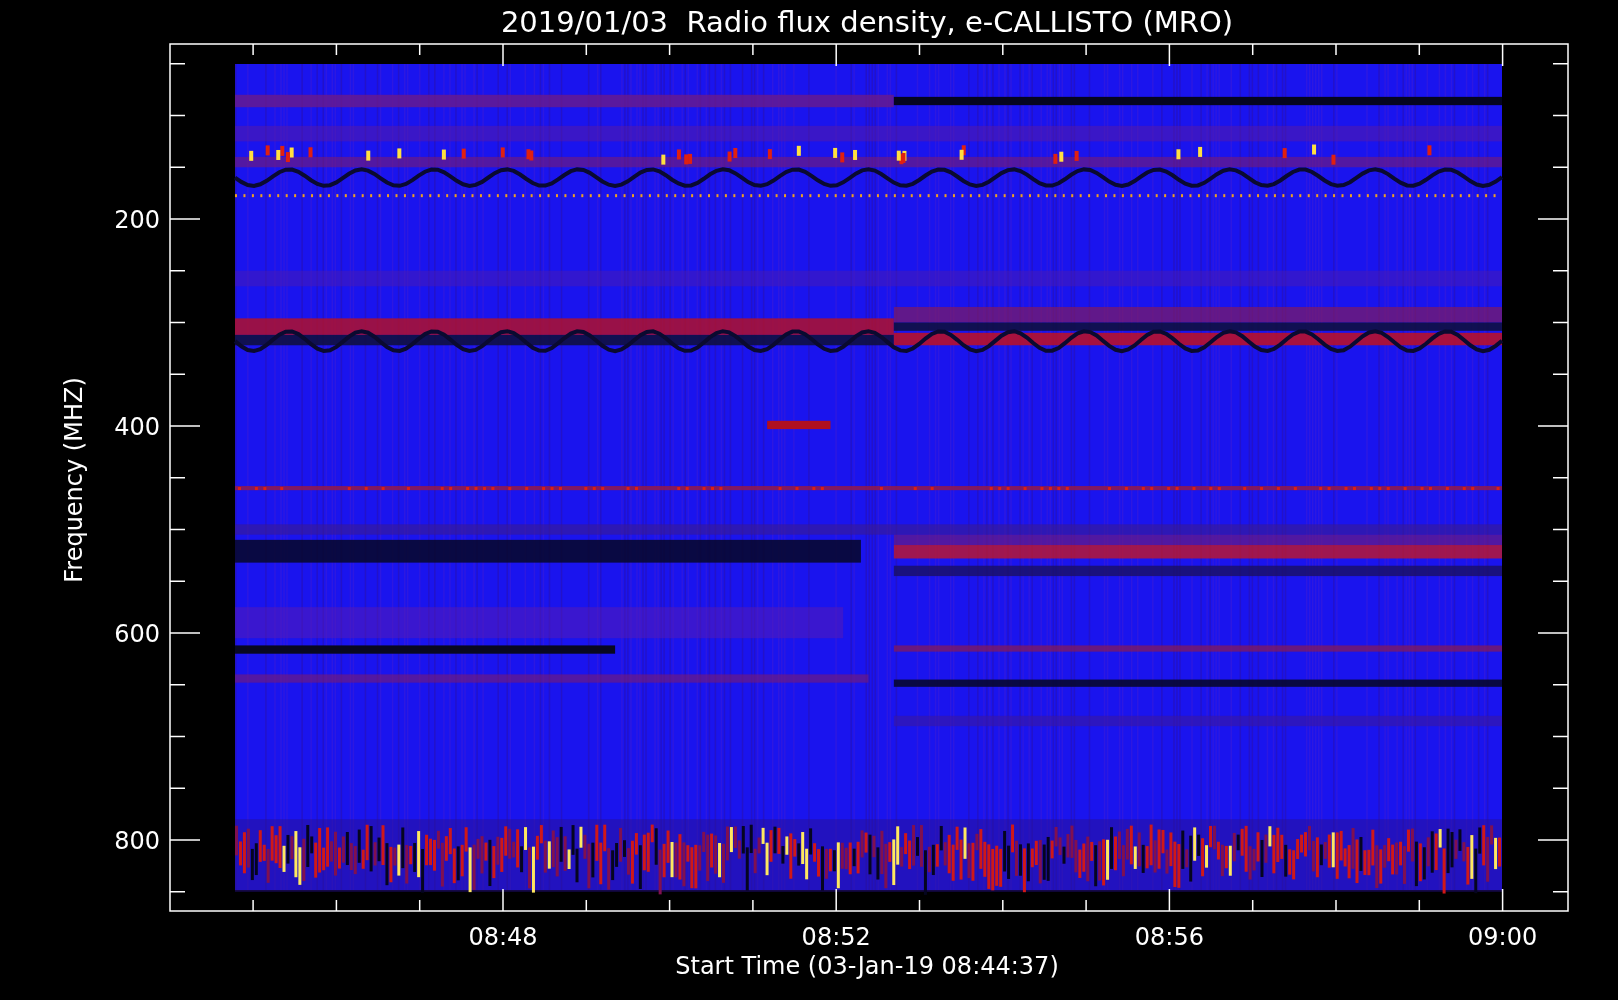  What do you see at coordinates (137, 841) in the screenshot?
I see `y-tick-label: 800` at bounding box center [137, 841].